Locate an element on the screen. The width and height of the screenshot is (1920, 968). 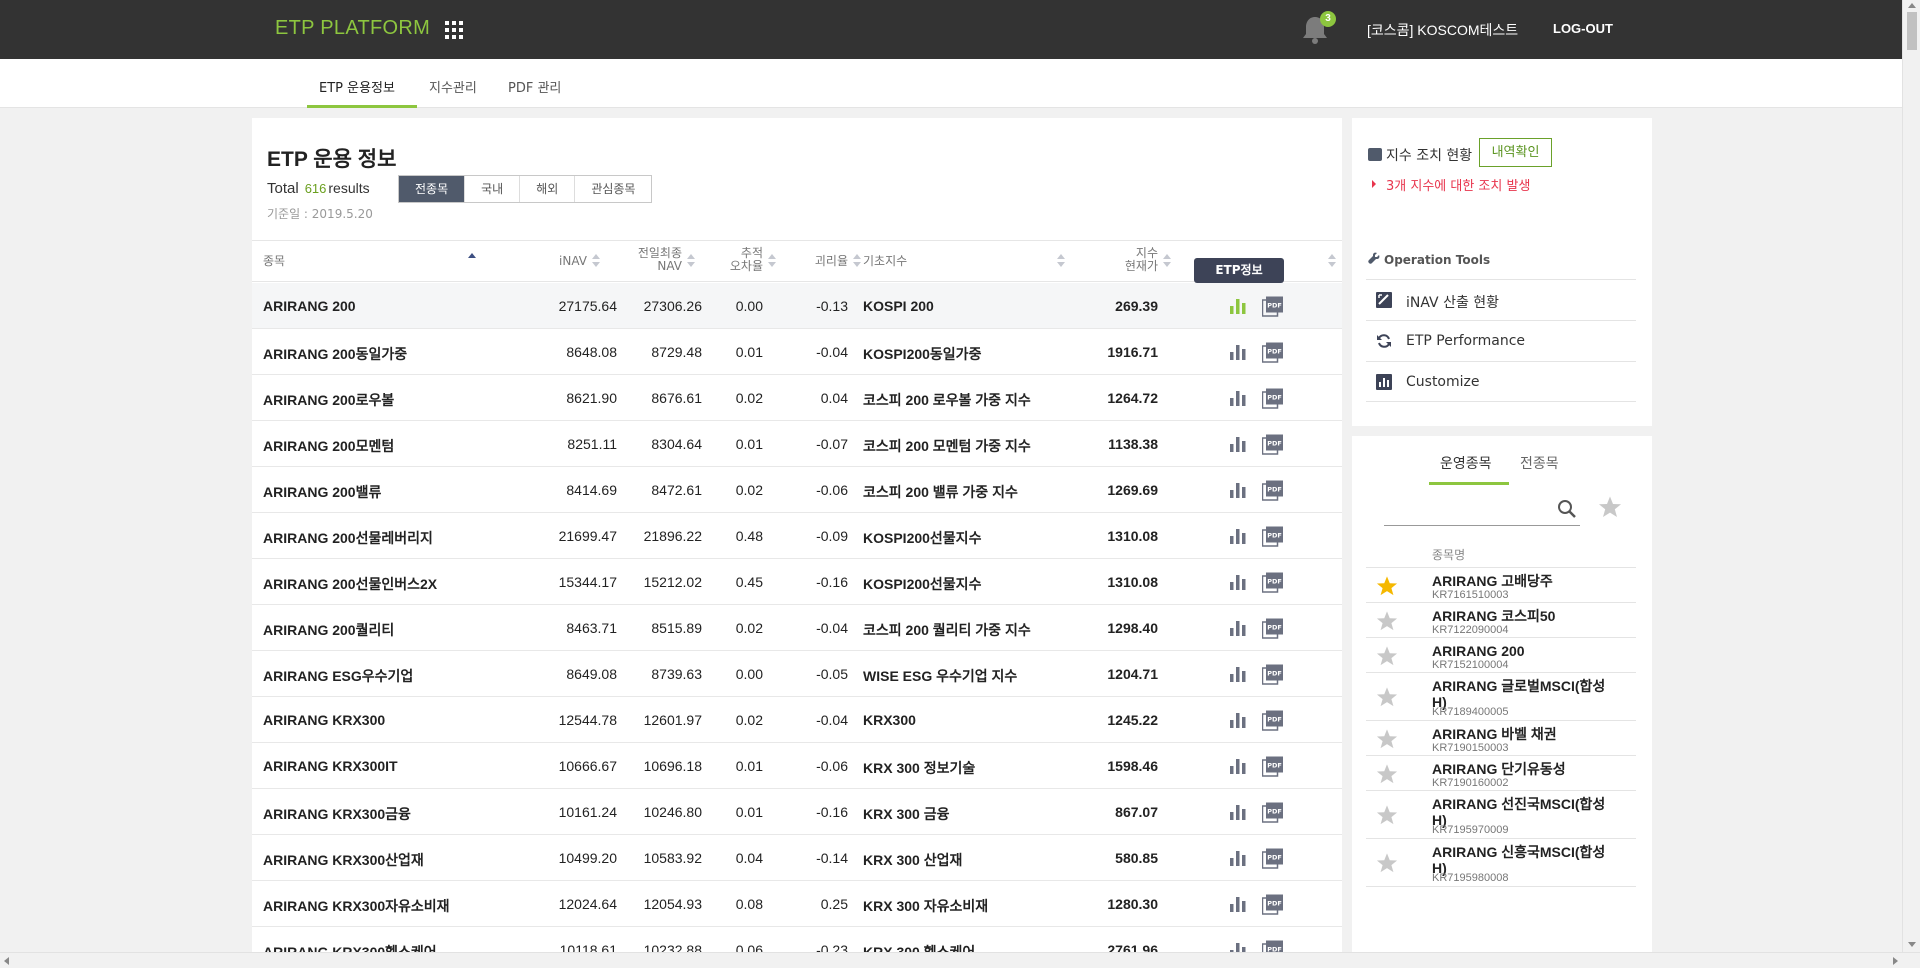
op-customize: Customize is located at coordinates (1501, 381).